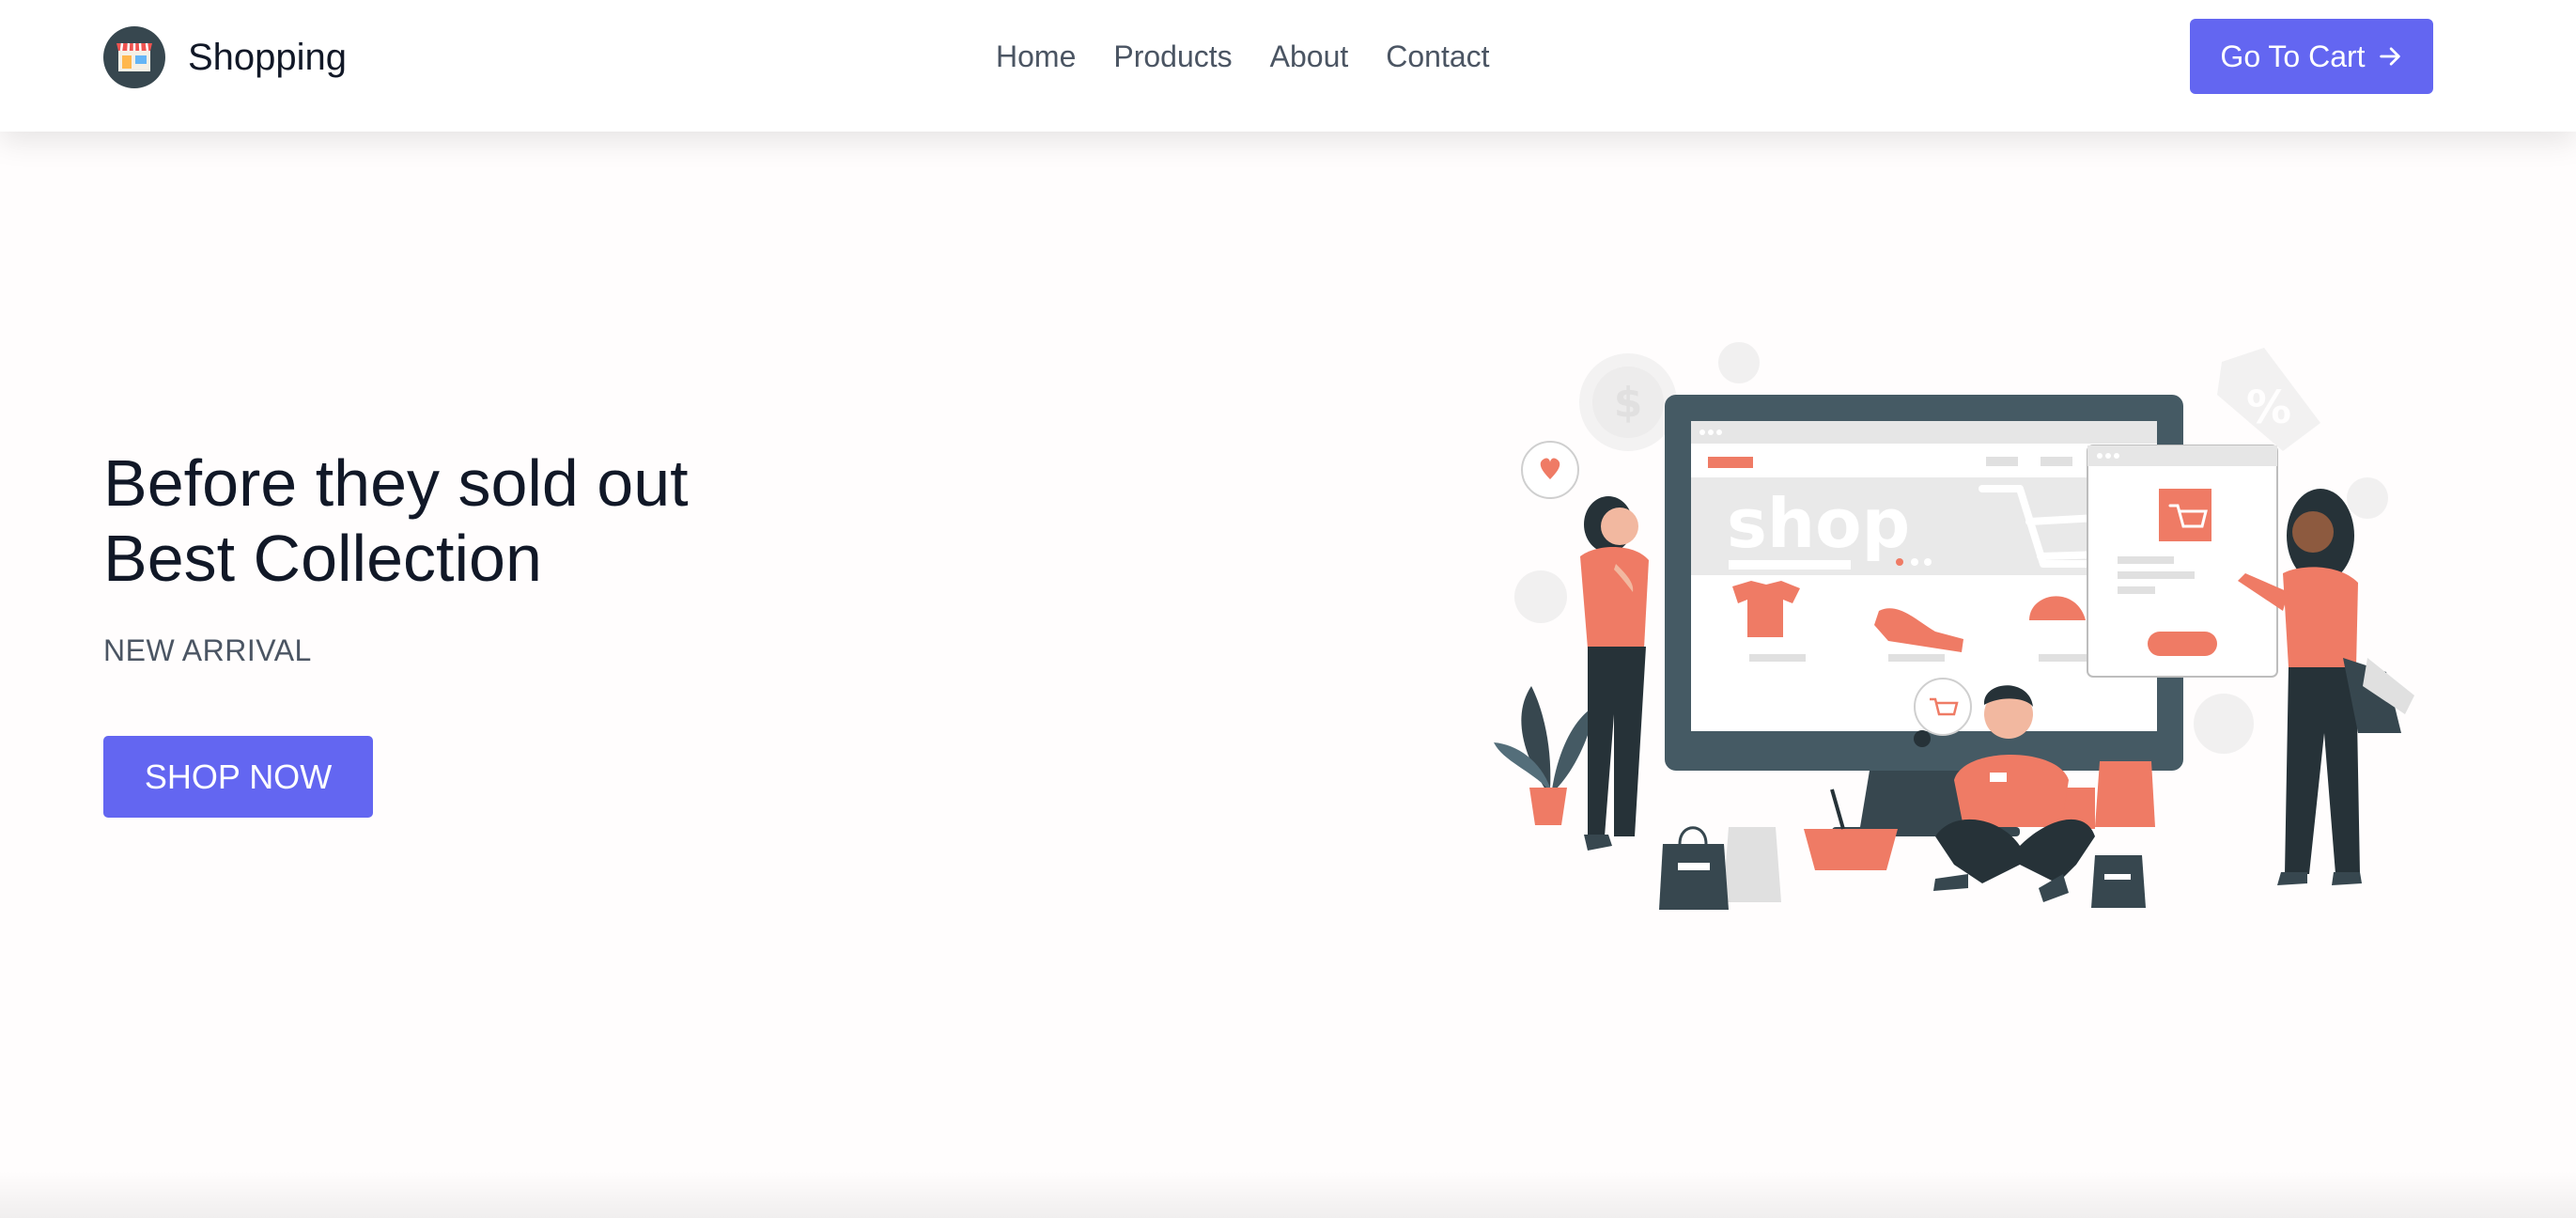  What do you see at coordinates (1173, 56) in the screenshot?
I see `nav-products-link: Products` at bounding box center [1173, 56].